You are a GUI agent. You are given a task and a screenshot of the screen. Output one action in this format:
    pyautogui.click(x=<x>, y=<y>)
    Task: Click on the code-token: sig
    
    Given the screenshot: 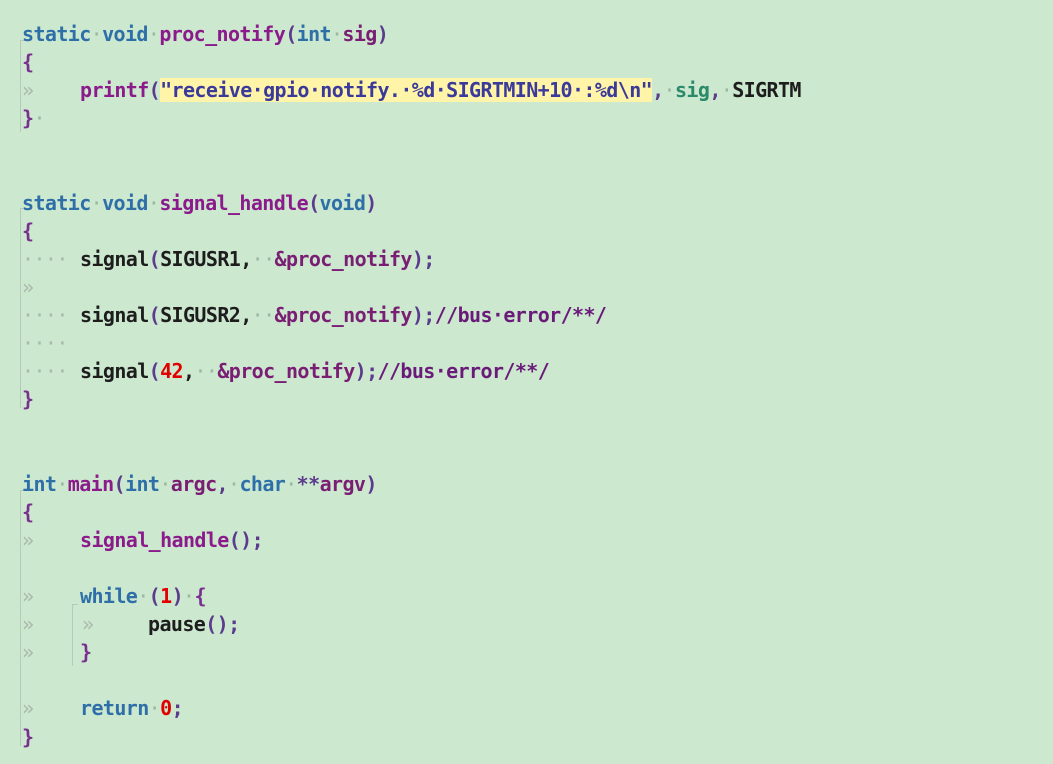 What is the action you would take?
    pyautogui.click(x=692, y=90)
    